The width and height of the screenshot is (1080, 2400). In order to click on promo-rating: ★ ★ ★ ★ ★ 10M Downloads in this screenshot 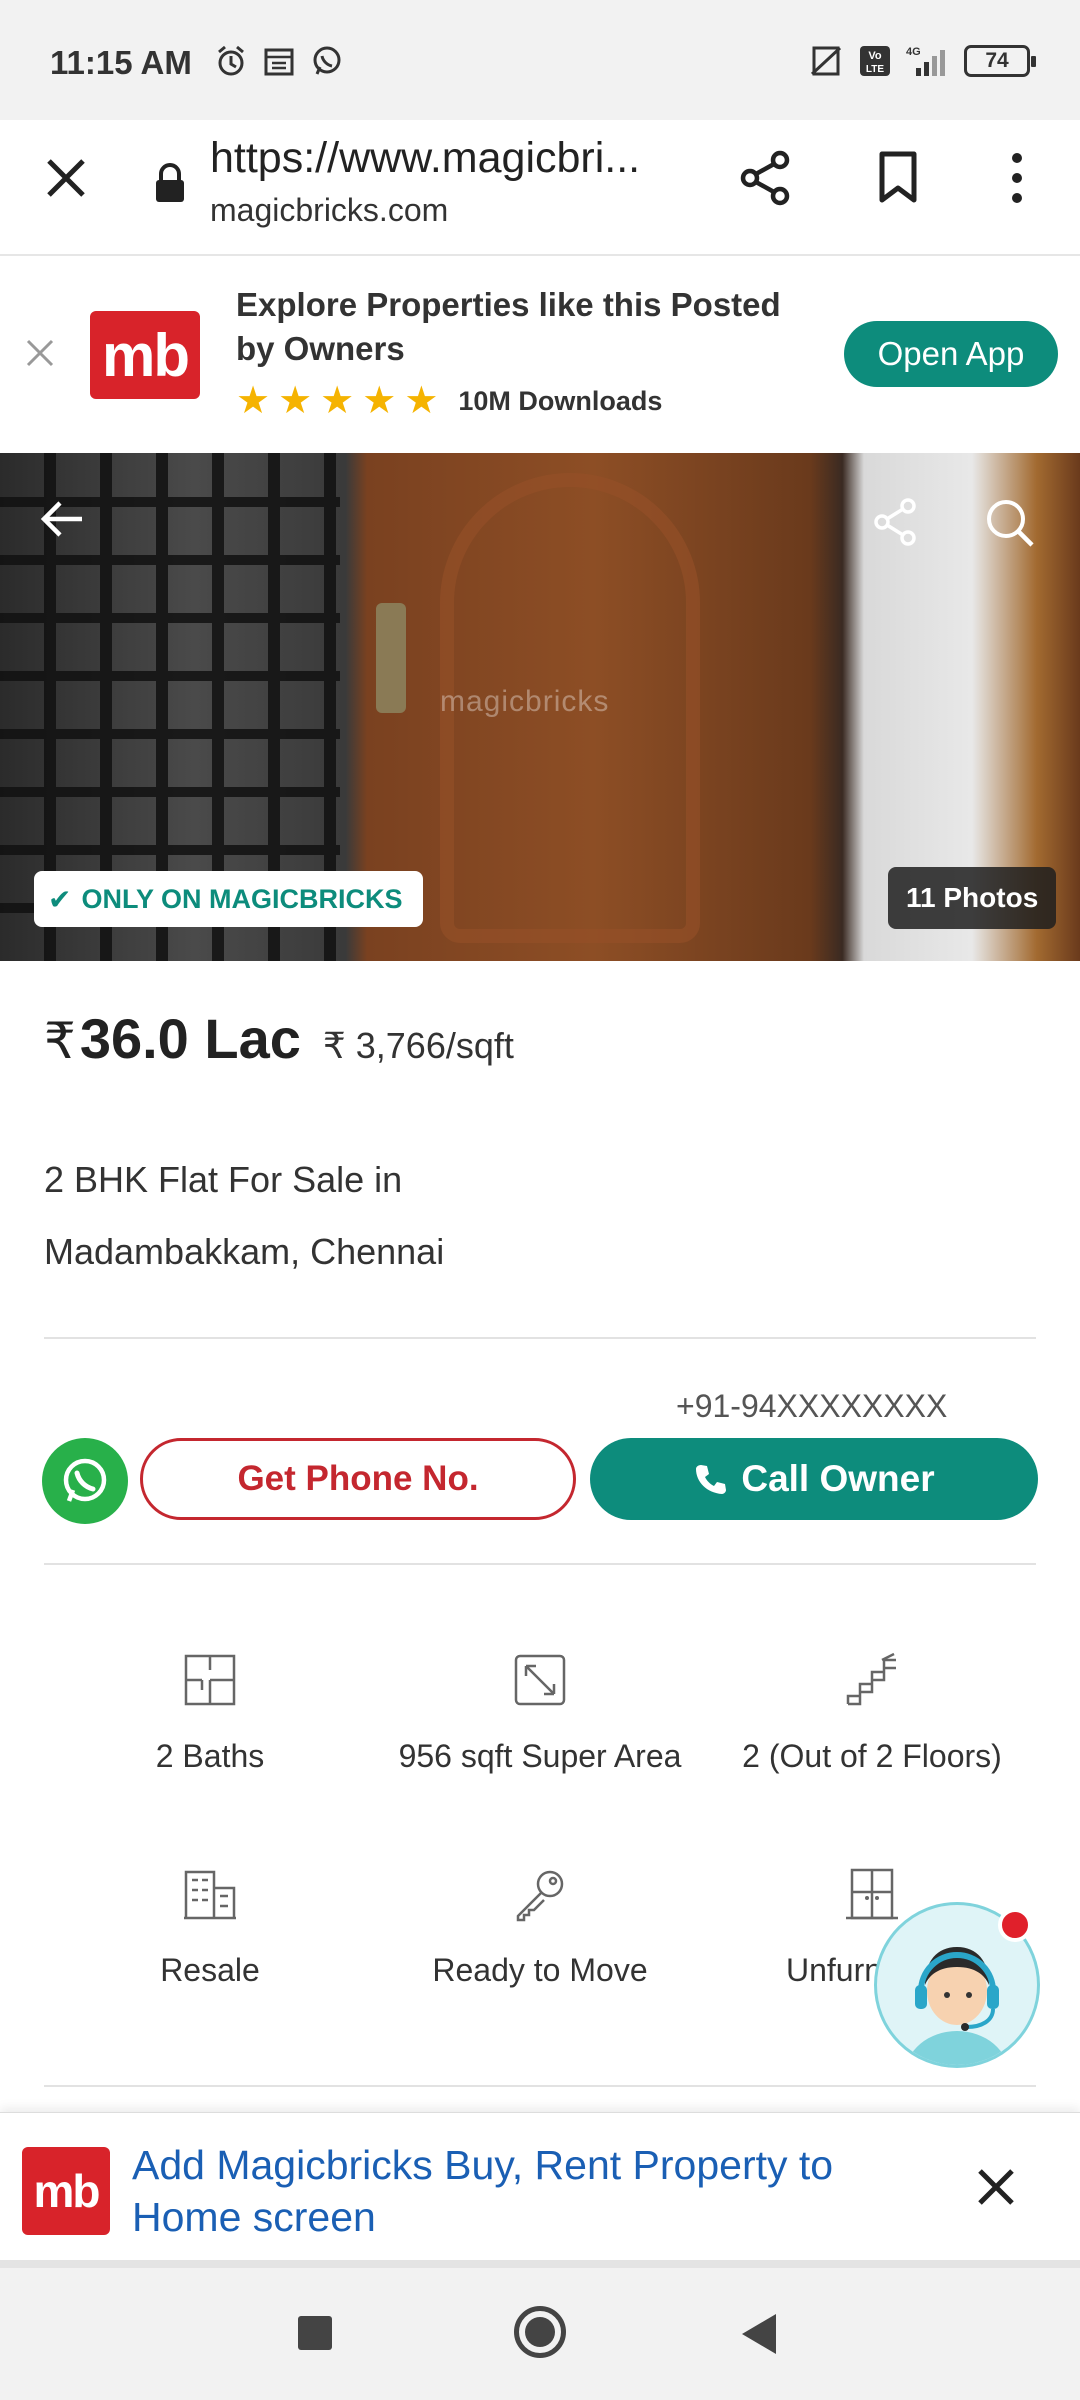, I will do `click(449, 401)`.